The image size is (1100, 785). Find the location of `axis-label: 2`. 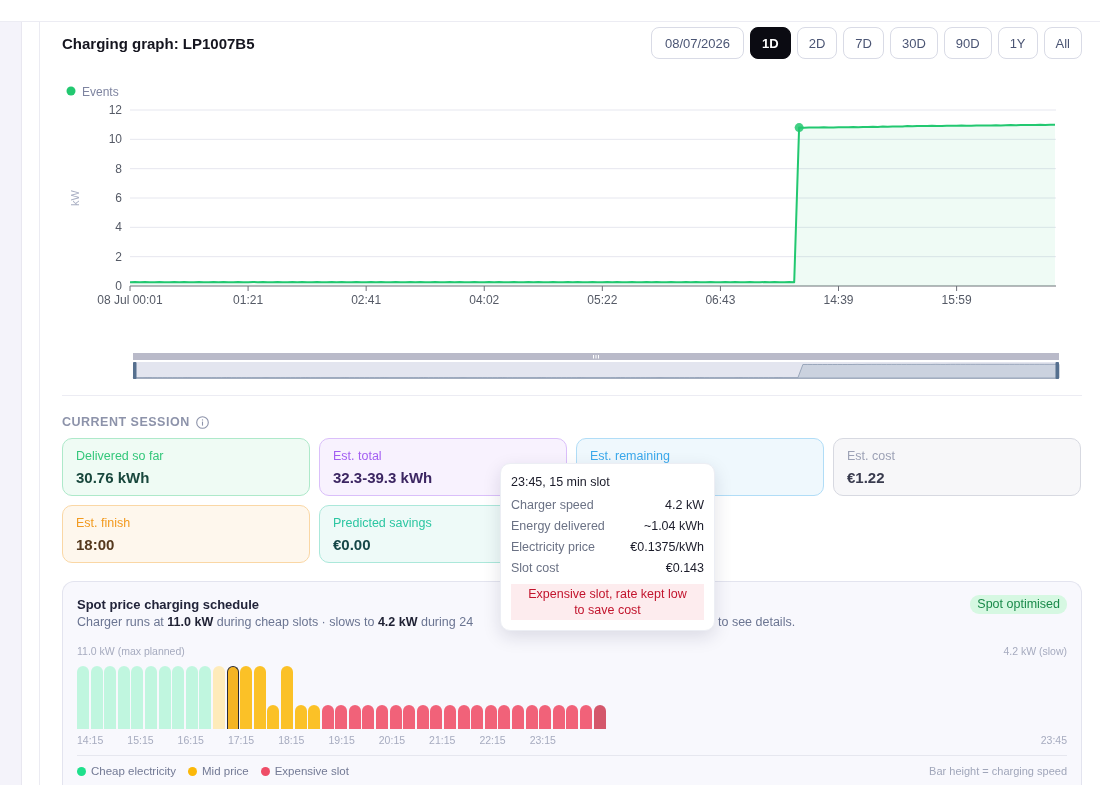

axis-label: 2 is located at coordinates (118, 256).